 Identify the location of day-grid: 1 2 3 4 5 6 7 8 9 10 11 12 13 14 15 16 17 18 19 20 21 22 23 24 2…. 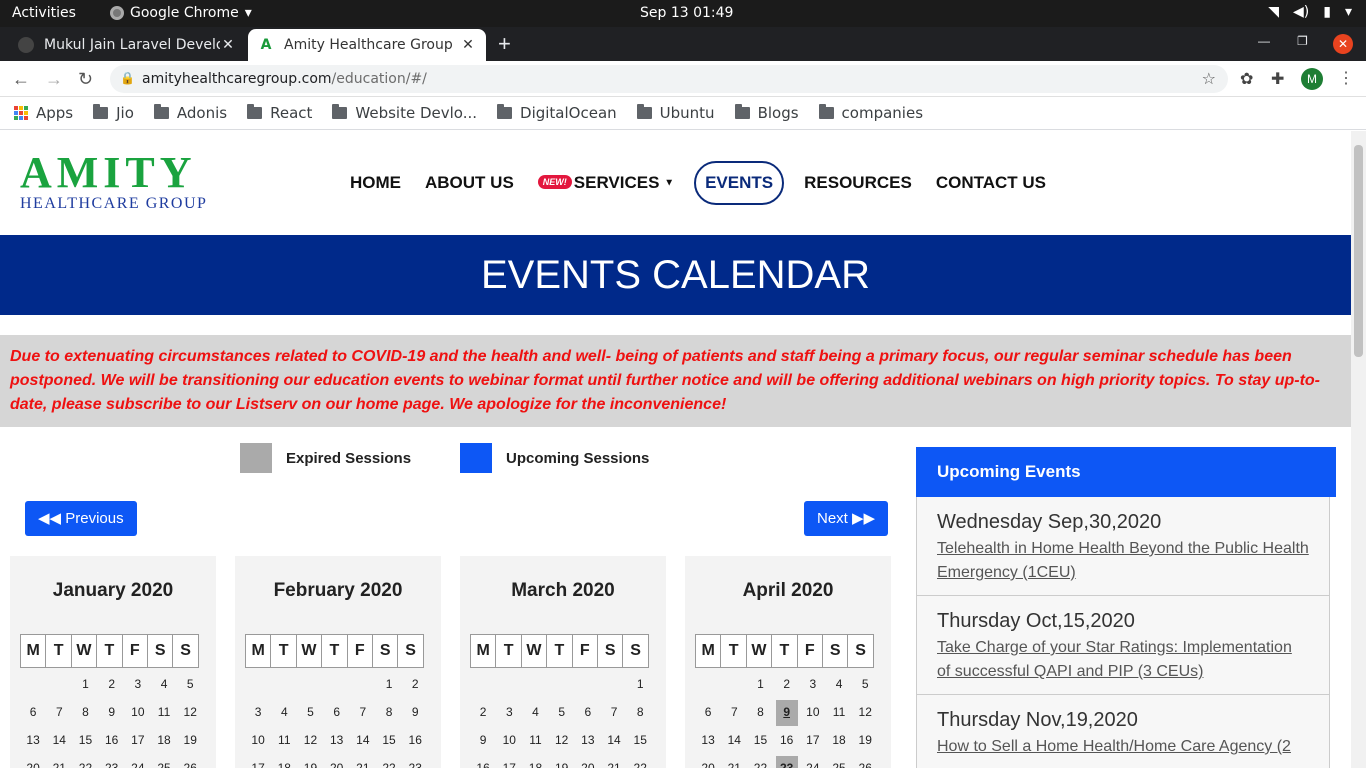
(111, 720).